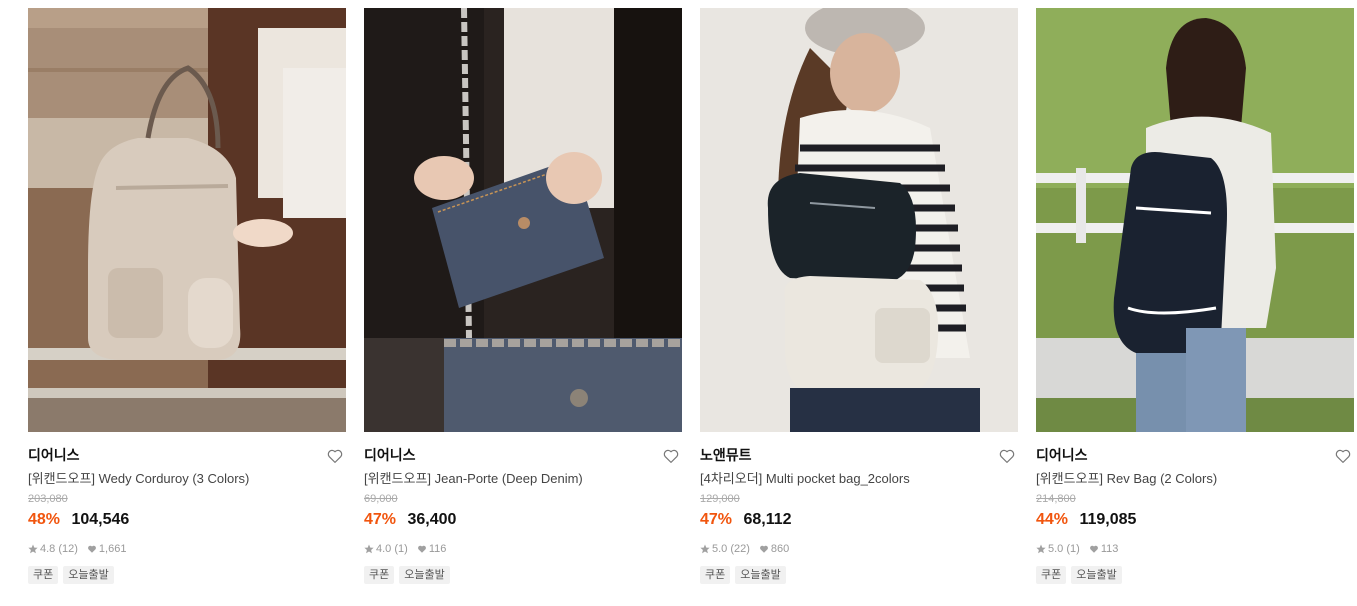 The height and width of the screenshot is (606, 1357). I want to click on like-count: 860, so click(780, 549).